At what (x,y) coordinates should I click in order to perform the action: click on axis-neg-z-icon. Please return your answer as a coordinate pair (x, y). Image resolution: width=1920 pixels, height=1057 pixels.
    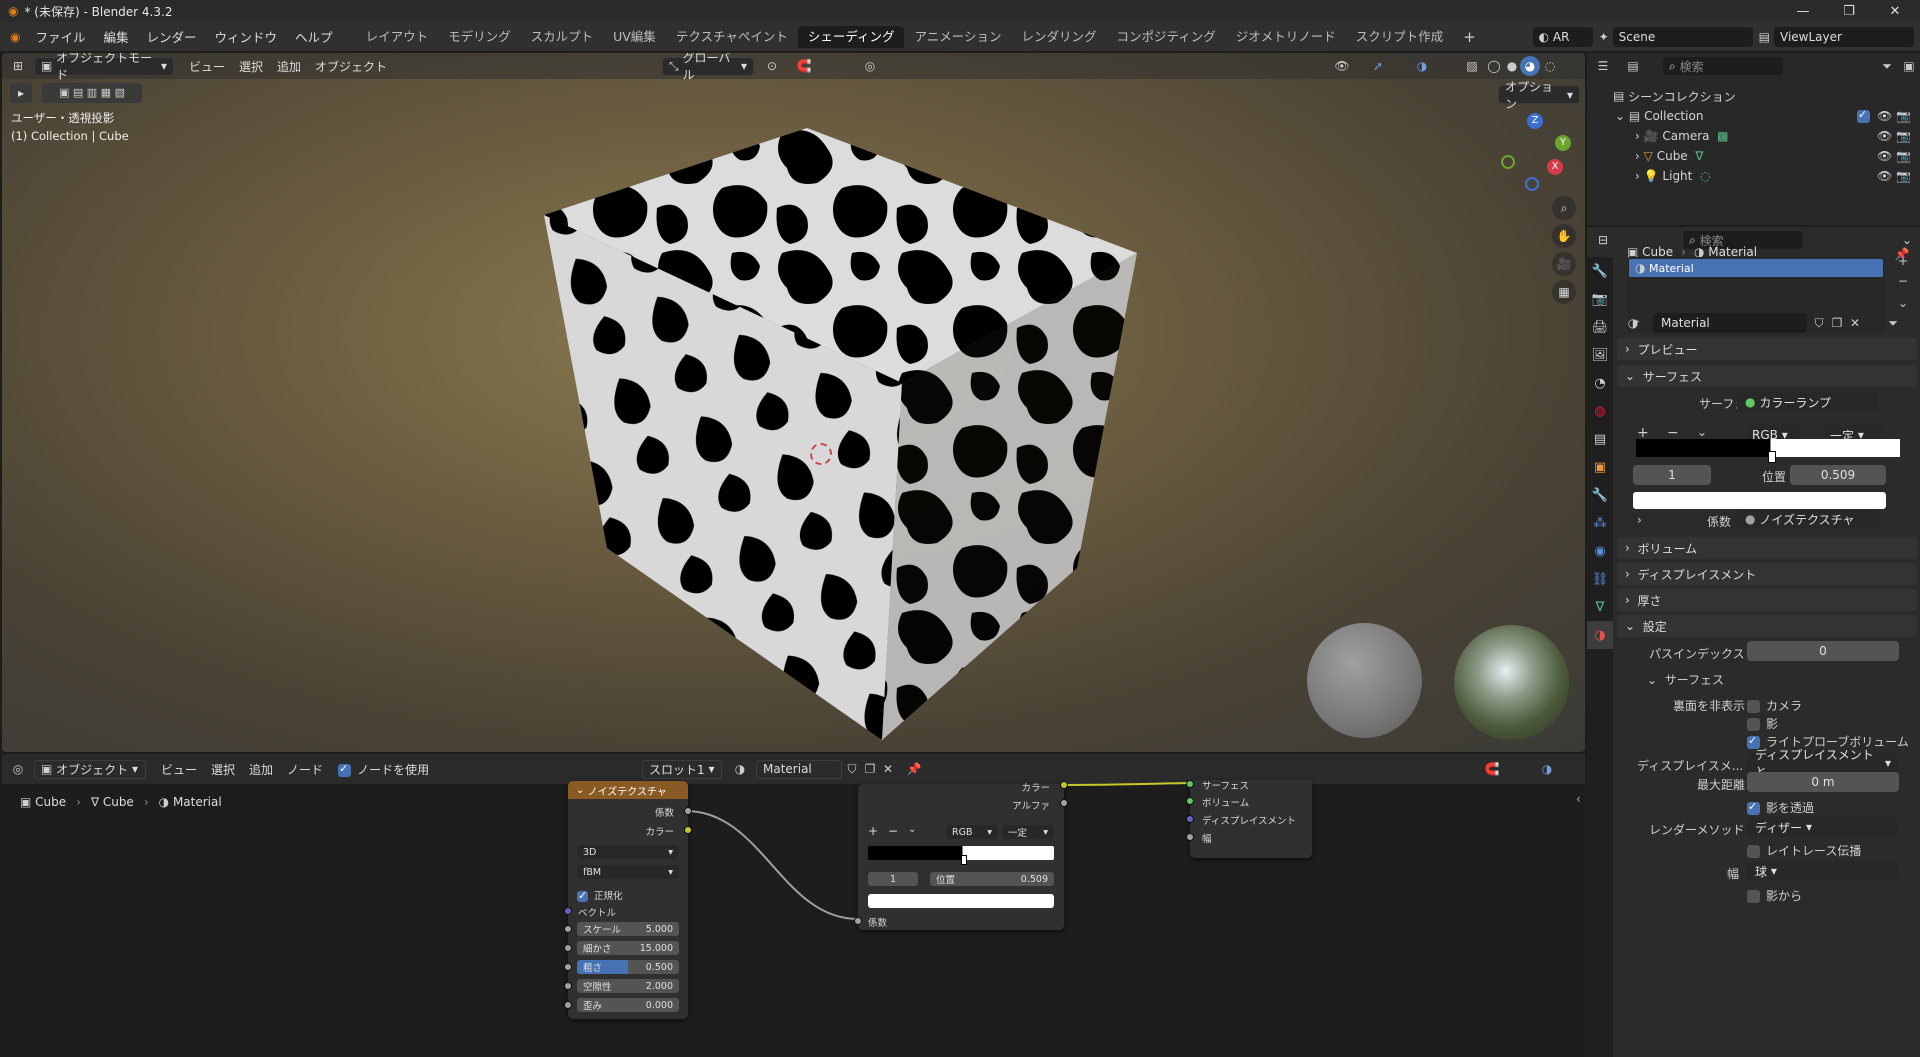
    Looking at the image, I should click on (1532, 184).